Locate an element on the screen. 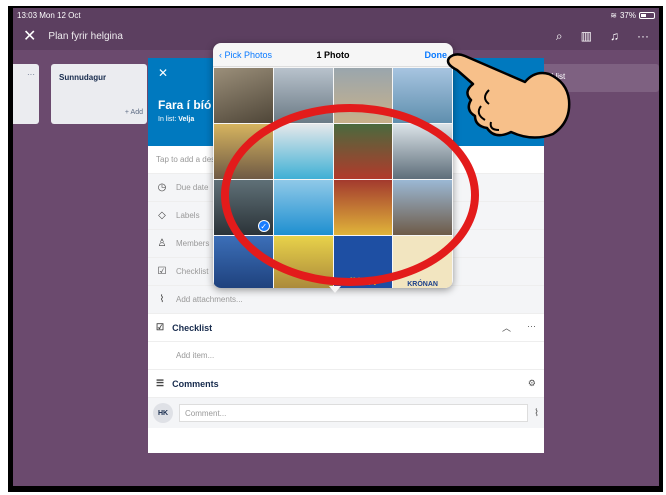 The width and height of the screenshot is (666, 495). list-name: Sunnudagur is located at coordinates (83, 77).